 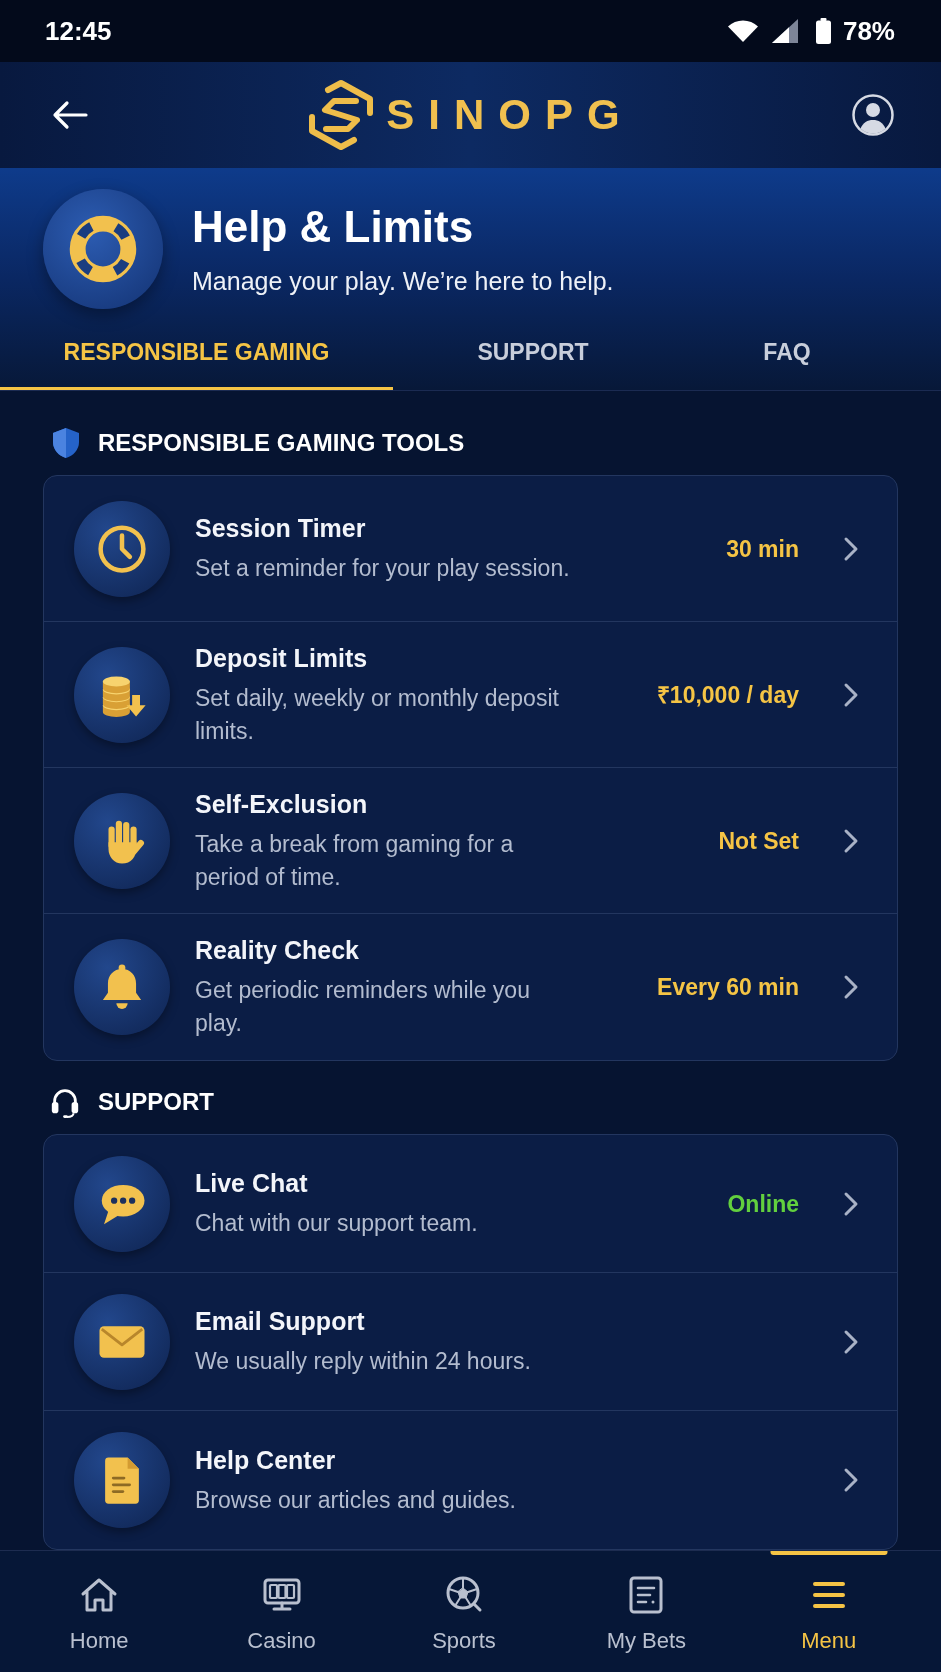 What do you see at coordinates (828, 1611) in the screenshot?
I see `nav-item: Menu` at bounding box center [828, 1611].